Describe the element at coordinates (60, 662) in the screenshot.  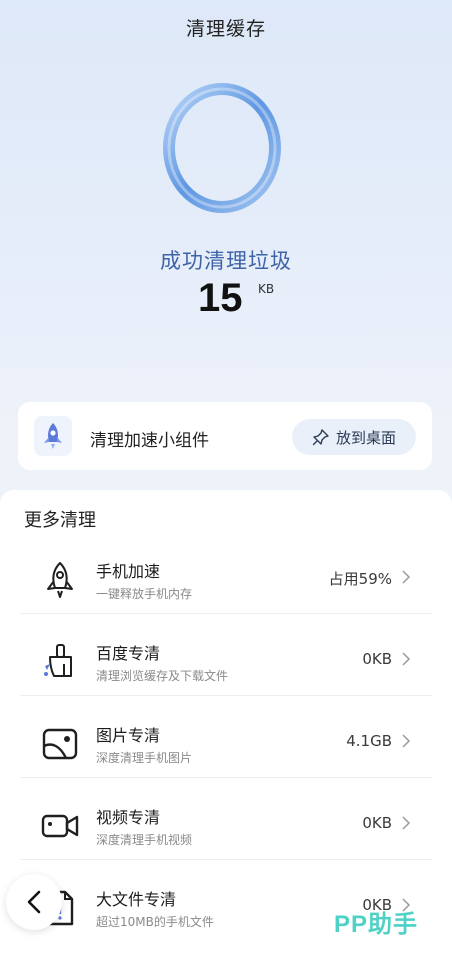
I see `broom-icon` at that location.